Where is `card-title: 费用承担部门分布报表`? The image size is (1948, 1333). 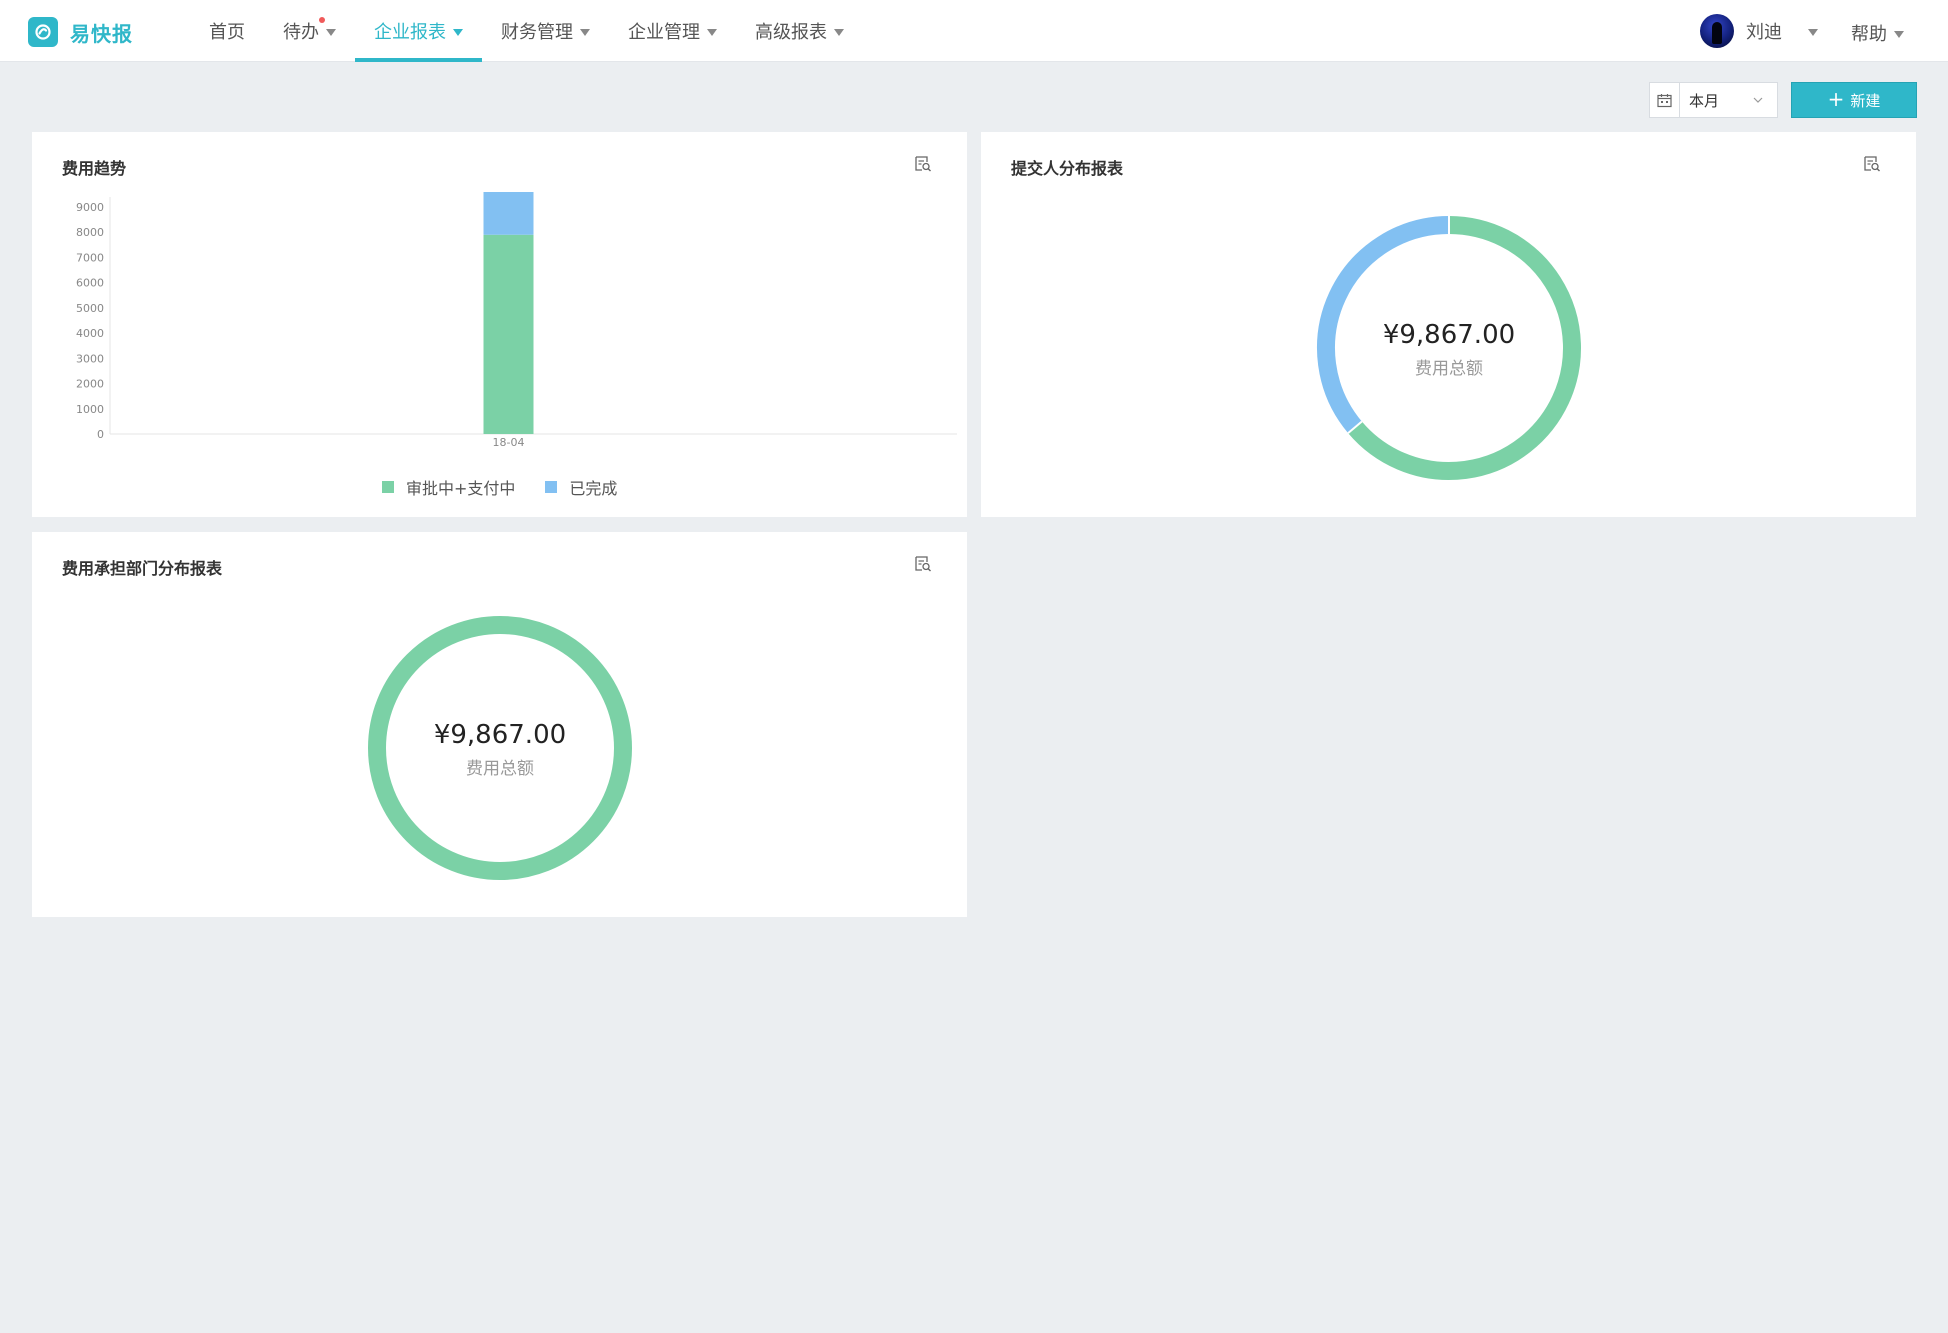
card-title: 费用承担部门分布报表 is located at coordinates (142, 568).